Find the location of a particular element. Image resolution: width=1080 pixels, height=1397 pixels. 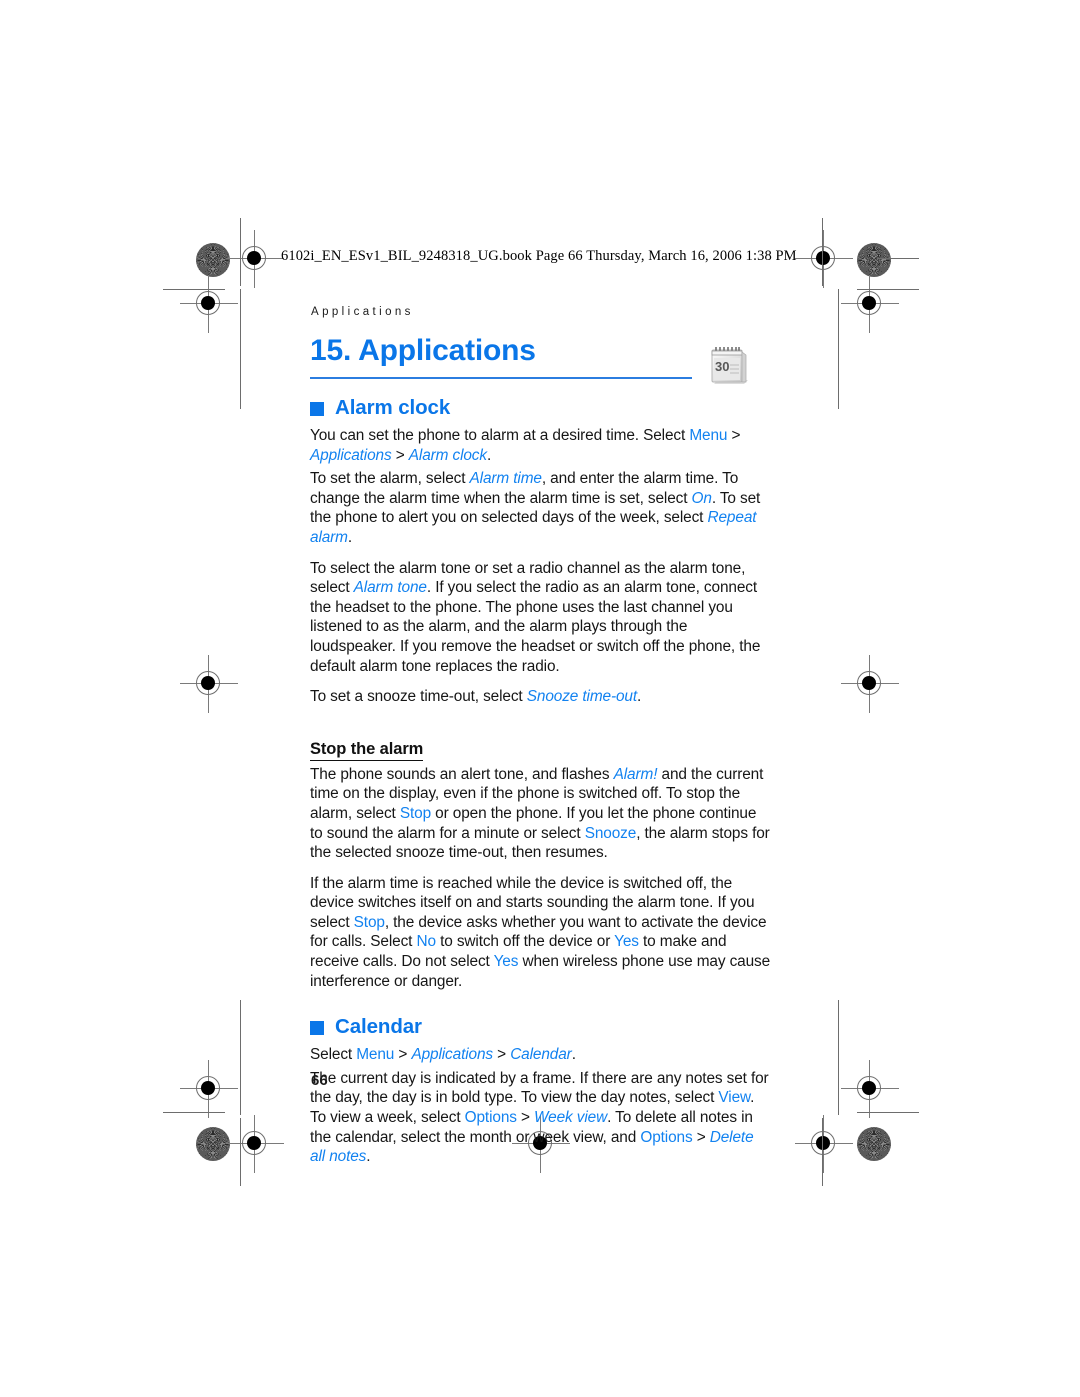

paragraph-calendar-path: Select Menu > Applications > Calendar. is located at coordinates (541, 1055).